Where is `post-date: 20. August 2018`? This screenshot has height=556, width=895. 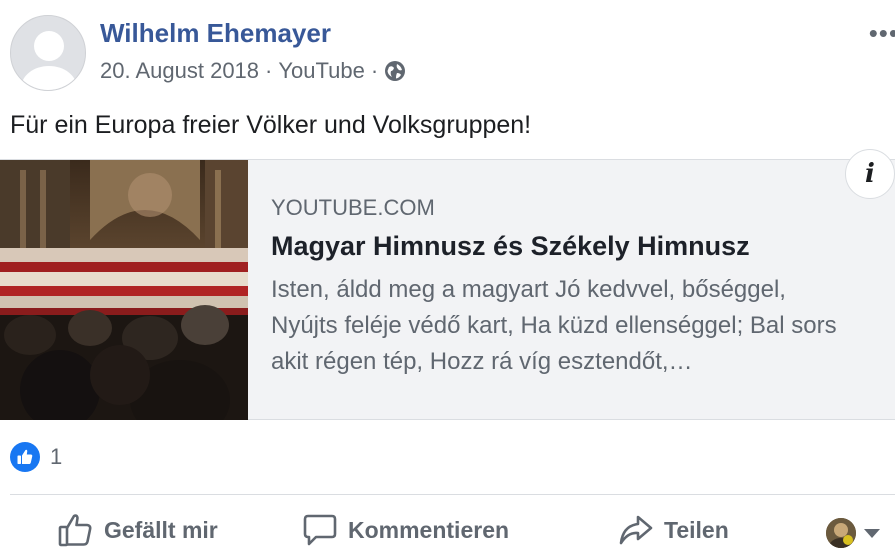
post-date: 20. August 2018 is located at coordinates (179, 71).